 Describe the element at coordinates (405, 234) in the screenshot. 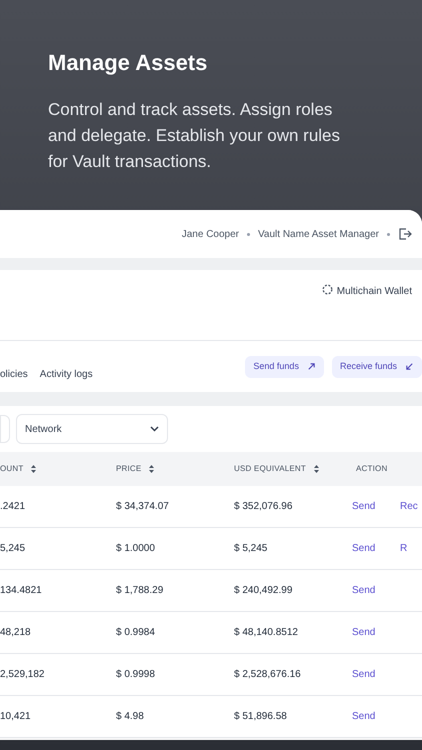

I see `logout-icon` at that location.